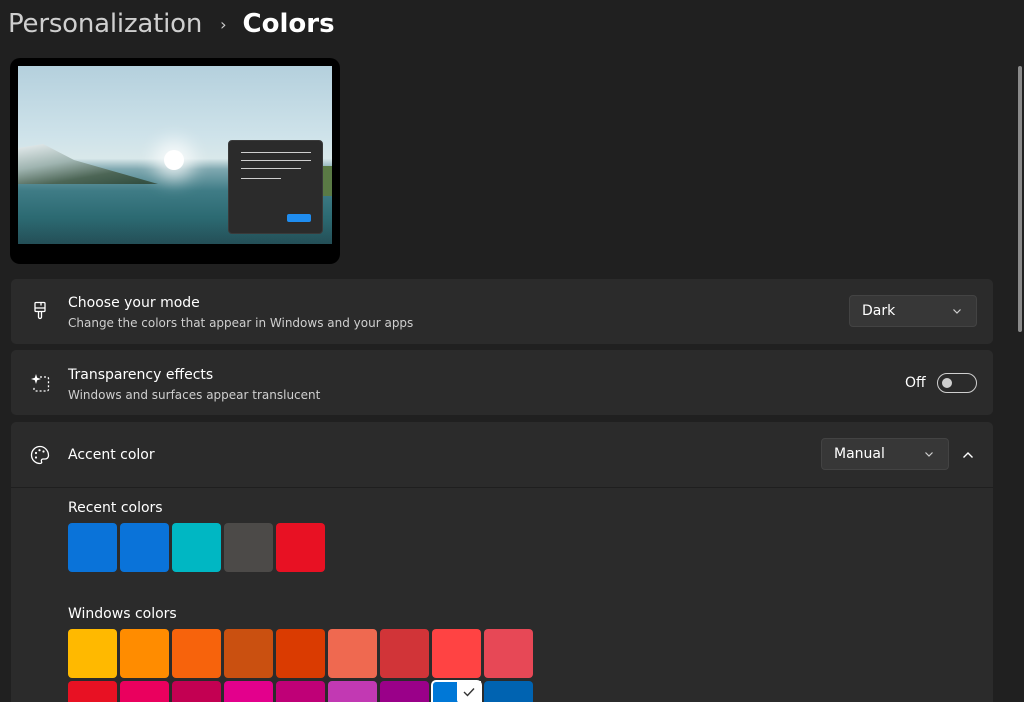  I want to click on paintbrush-icon, so click(40, 311).